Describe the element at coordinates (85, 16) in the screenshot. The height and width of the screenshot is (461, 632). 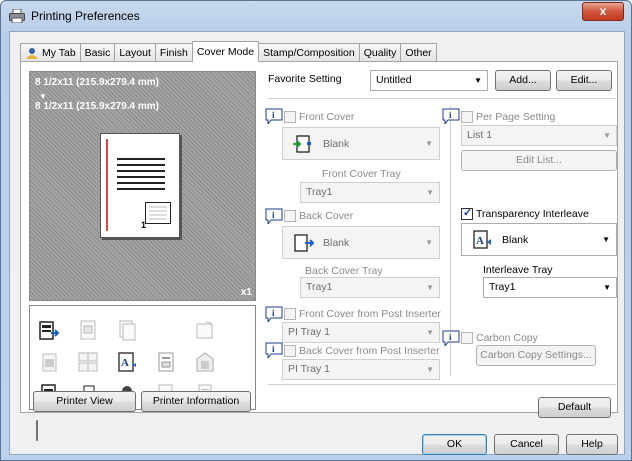
I see `window-title: Printing Preferences` at that location.